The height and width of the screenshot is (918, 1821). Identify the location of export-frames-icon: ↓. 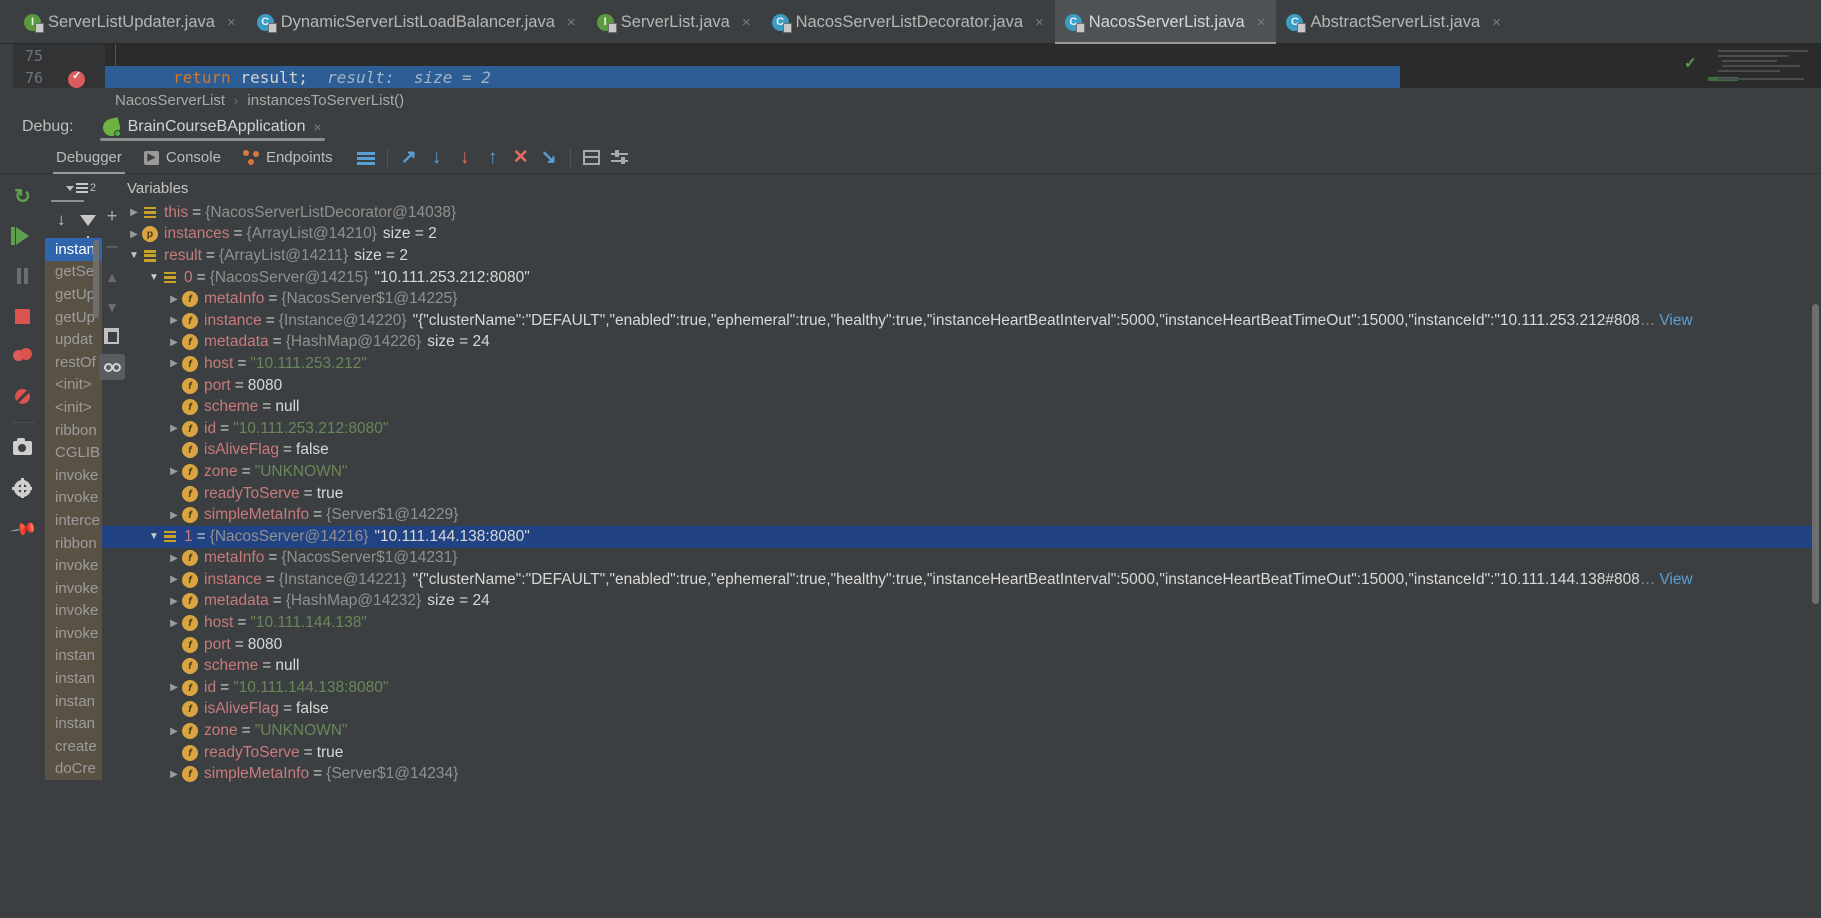
(61, 220).